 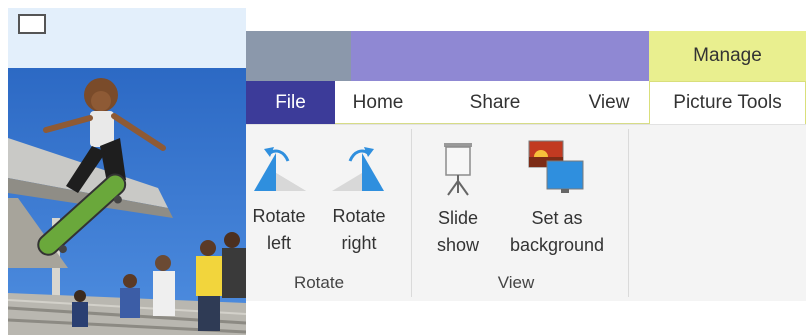 What do you see at coordinates (279, 229) in the screenshot?
I see `rotate-left-label: Rotate left` at bounding box center [279, 229].